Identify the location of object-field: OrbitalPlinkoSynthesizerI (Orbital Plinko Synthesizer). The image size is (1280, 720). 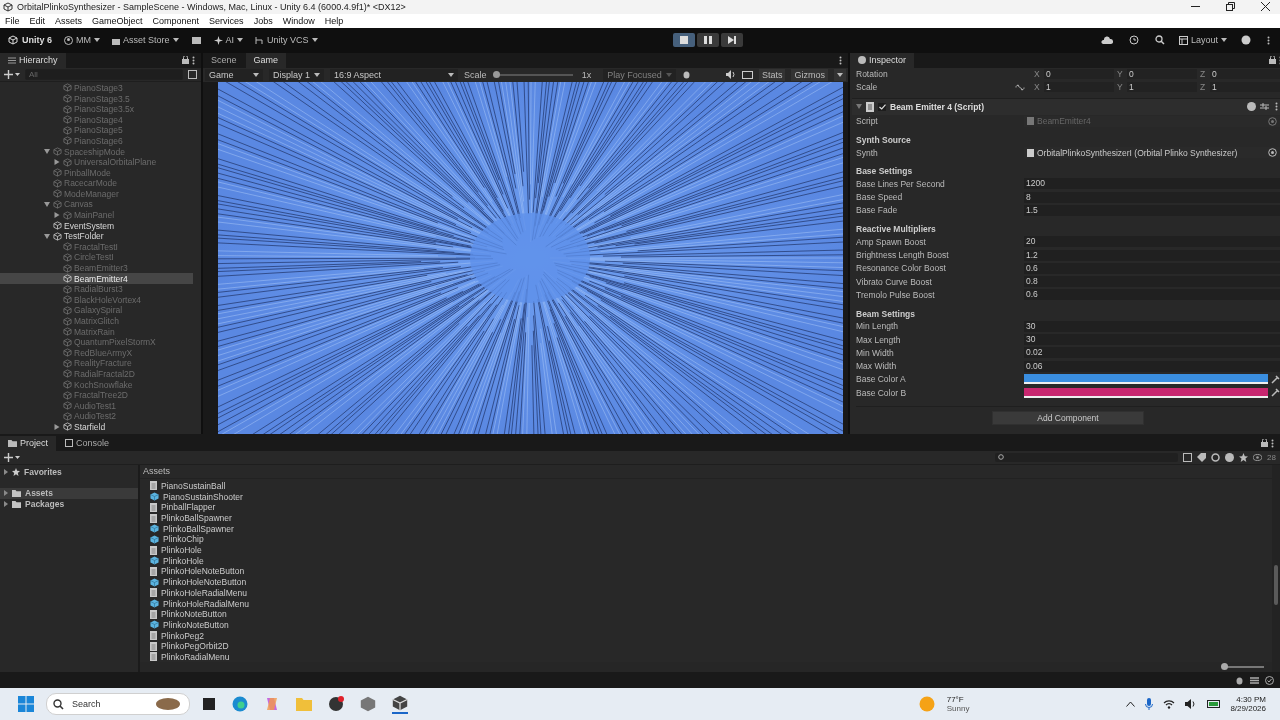
(1152, 153).